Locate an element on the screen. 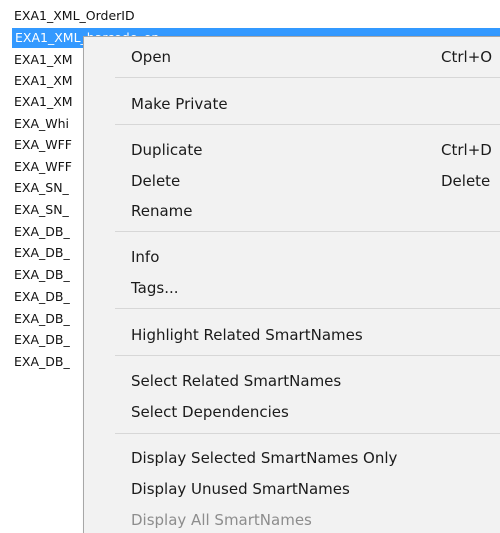  menu-item-label: Open is located at coordinates (151, 57).